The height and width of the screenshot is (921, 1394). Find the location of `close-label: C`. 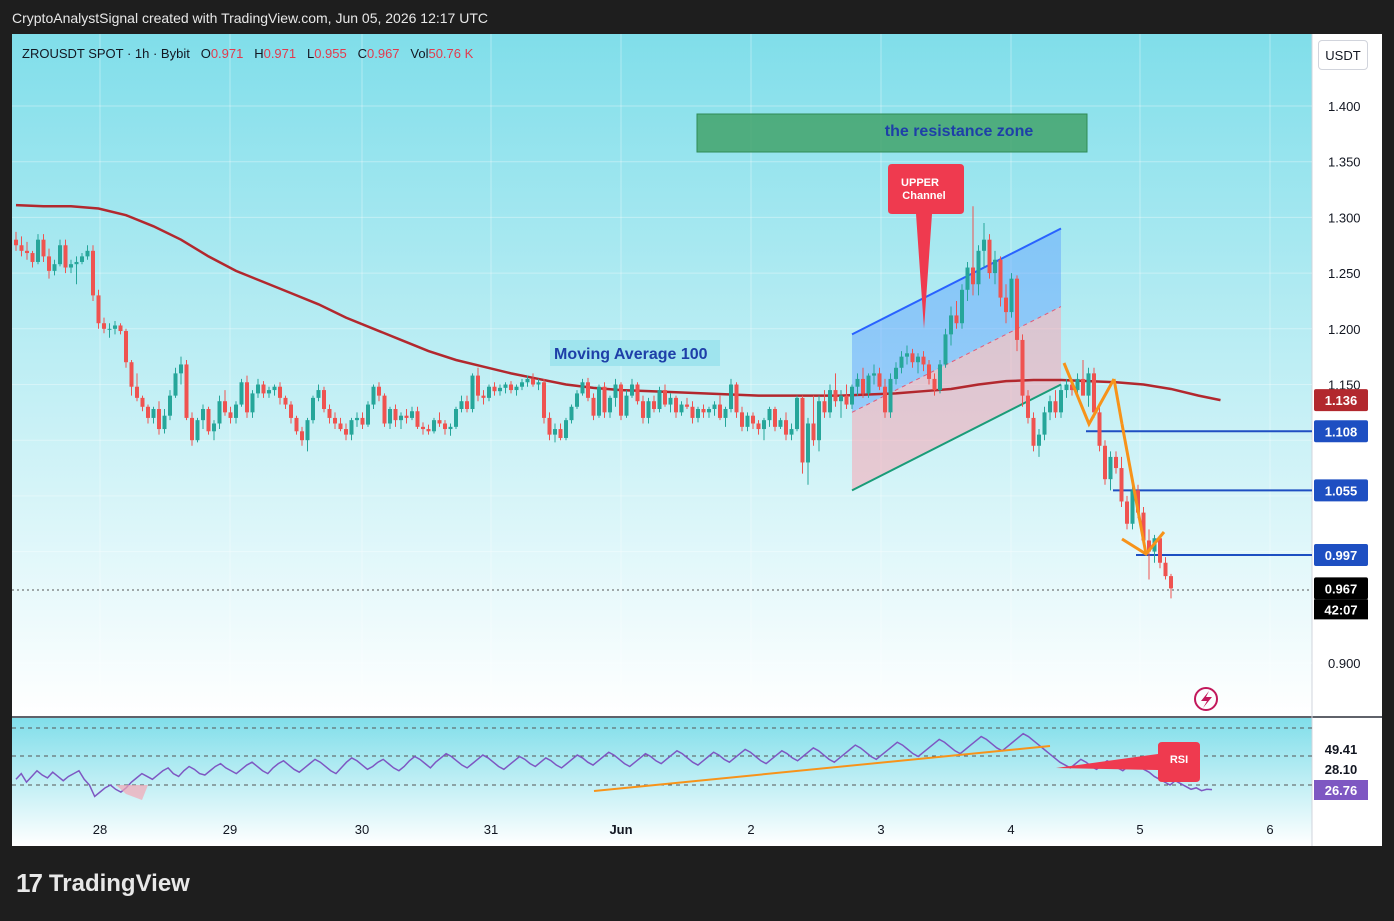

close-label: C is located at coordinates (362, 53).